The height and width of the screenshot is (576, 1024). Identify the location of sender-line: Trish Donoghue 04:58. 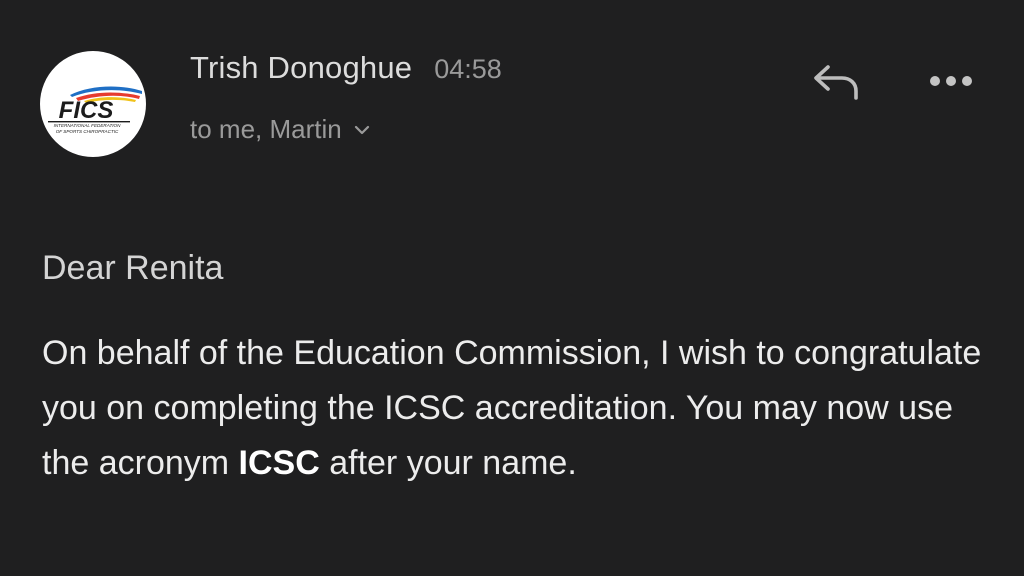
(346, 70).